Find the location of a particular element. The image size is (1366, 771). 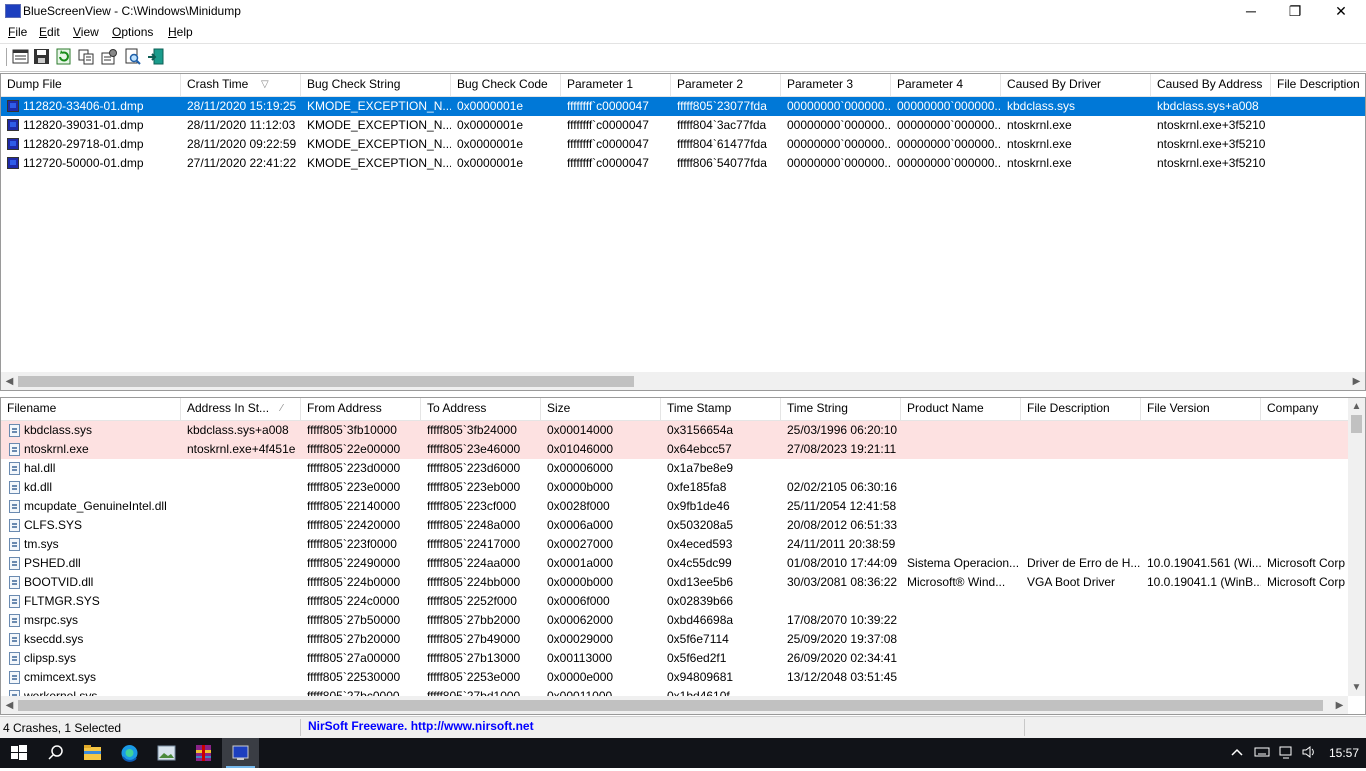

col-parameter-3: Parameter 3 is located at coordinates (836, 85).